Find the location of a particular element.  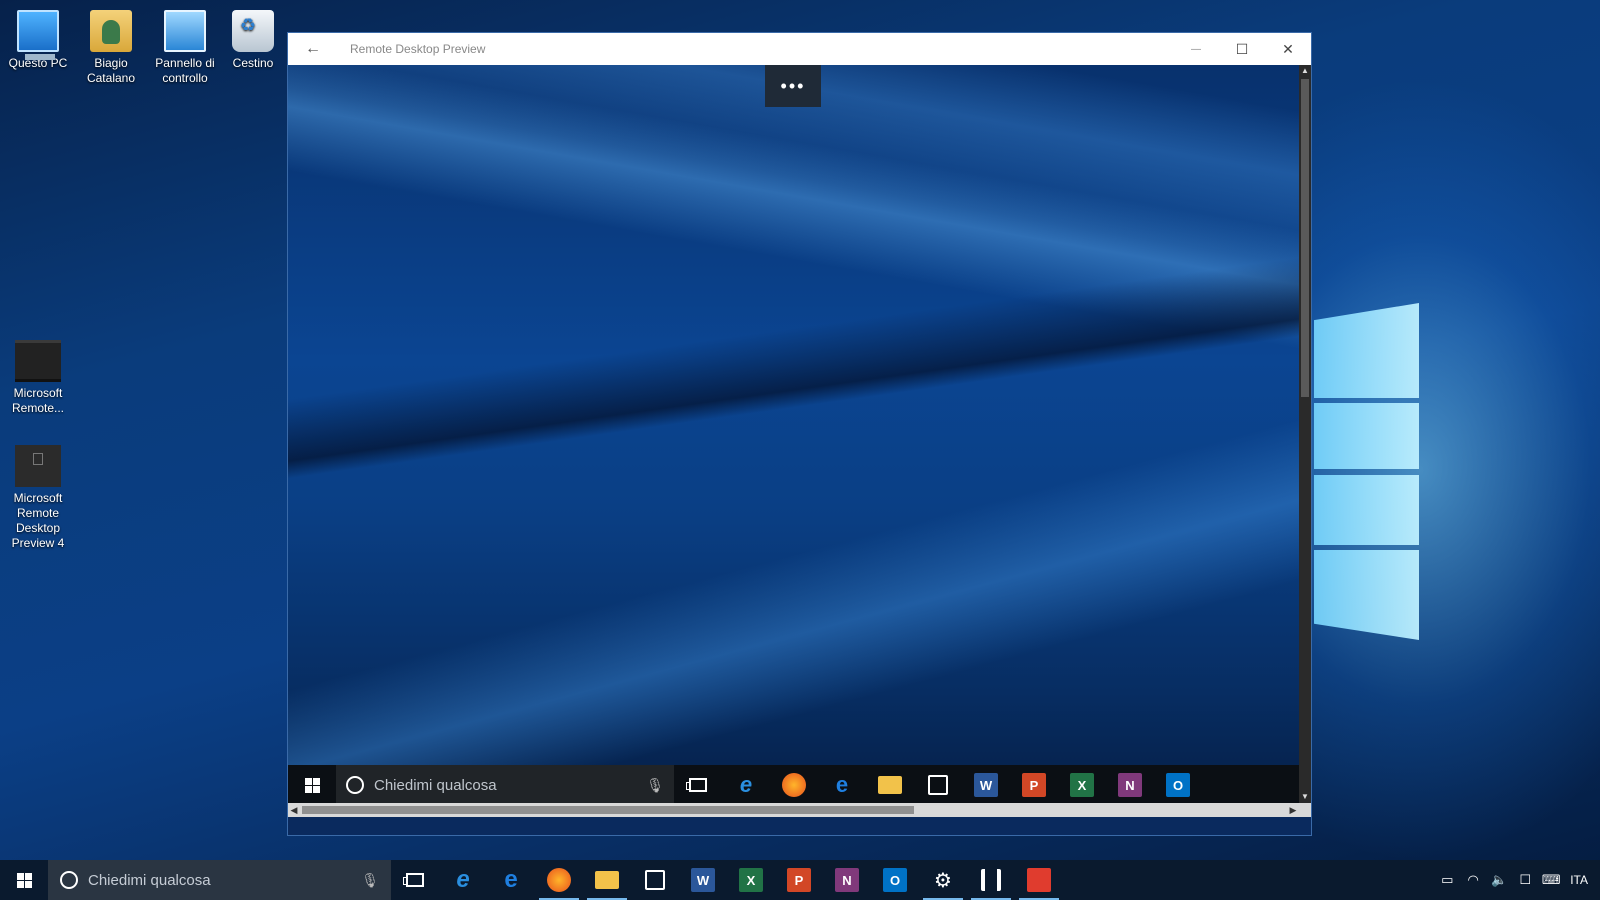

edge-icon: e is located at coordinates (511, 879).